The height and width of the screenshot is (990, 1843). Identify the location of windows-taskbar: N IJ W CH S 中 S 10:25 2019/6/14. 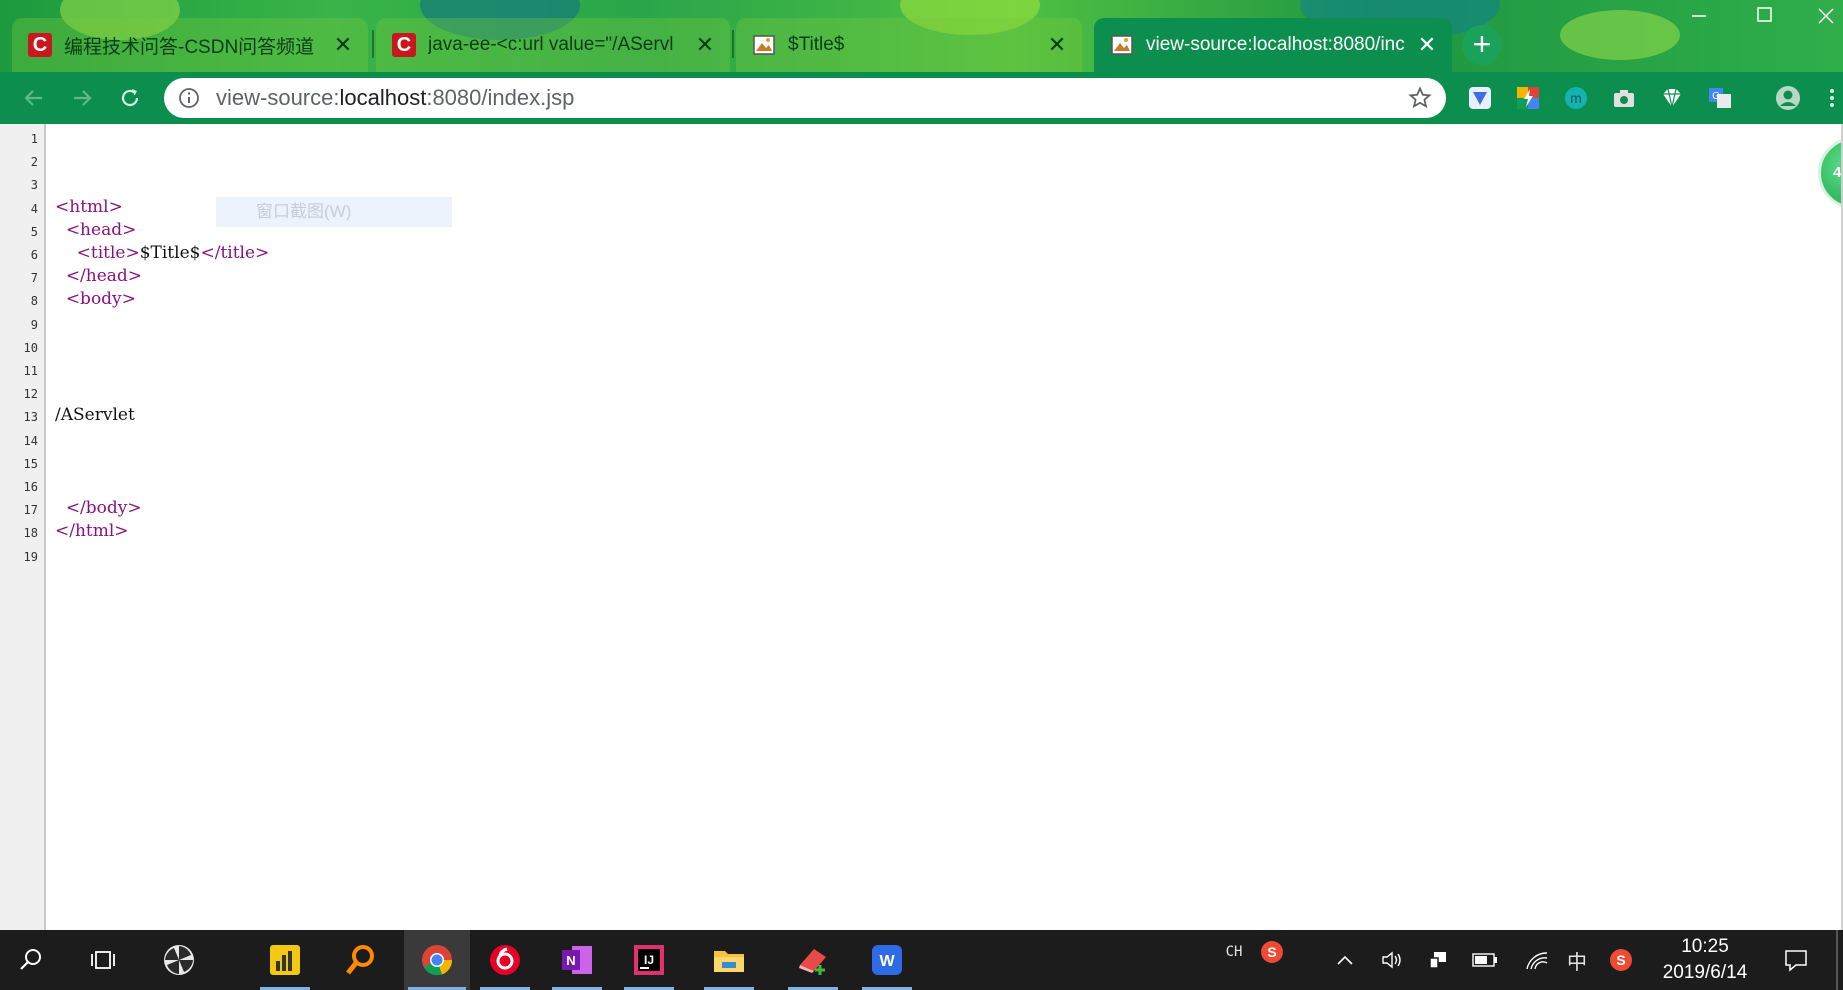
(921, 960).